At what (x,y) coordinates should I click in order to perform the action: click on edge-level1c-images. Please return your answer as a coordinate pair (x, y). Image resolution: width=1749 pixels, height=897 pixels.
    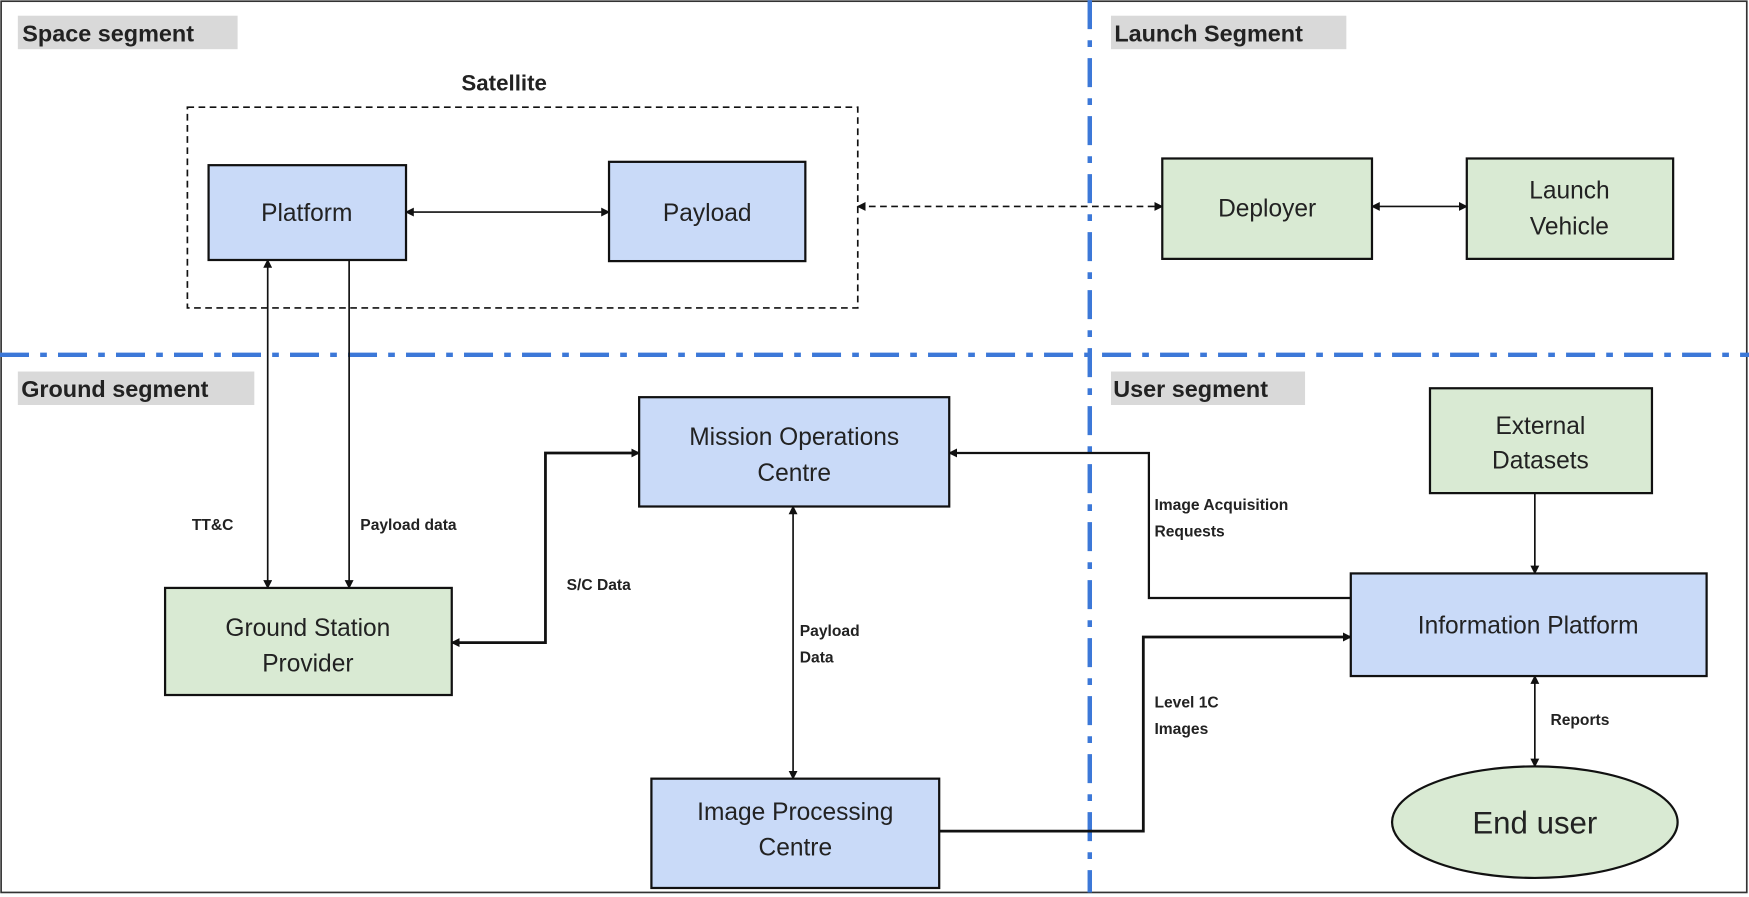
    Looking at the image, I should click on (1145, 732).